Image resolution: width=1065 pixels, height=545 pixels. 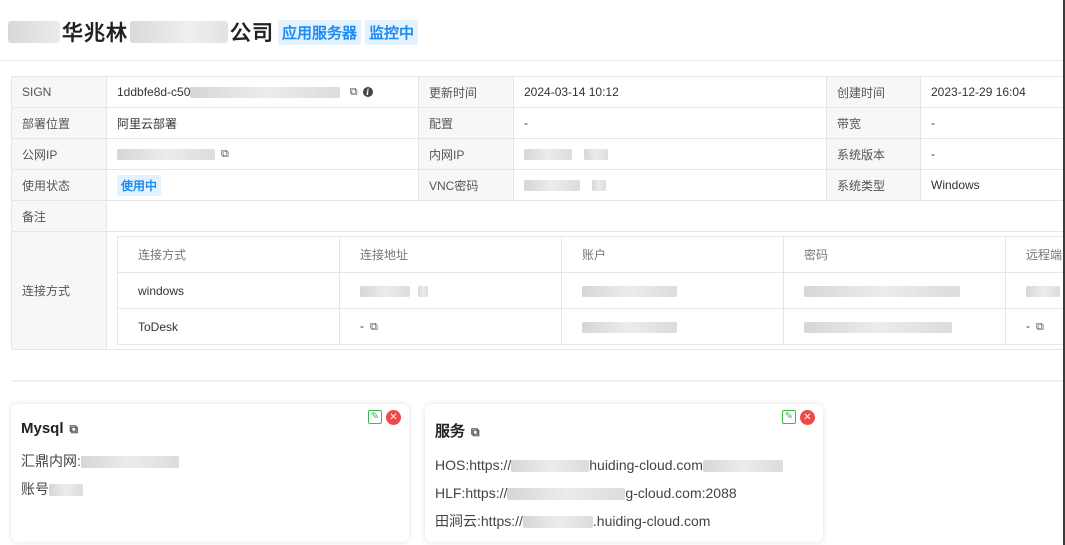 What do you see at coordinates (873, 123) in the screenshot?
I see `bandwidth-label: 带宽` at bounding box center [873, 123].